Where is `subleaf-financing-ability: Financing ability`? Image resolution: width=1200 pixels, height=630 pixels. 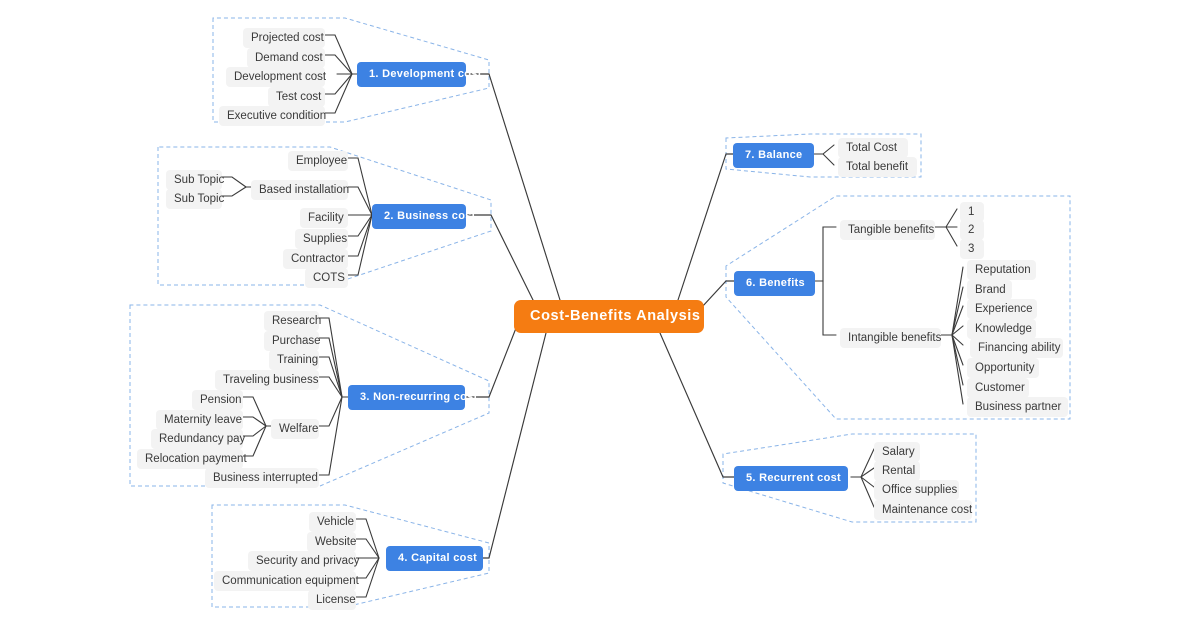 subleaf-financing-ability: Financing ability is located at coordinates (1016, 348).